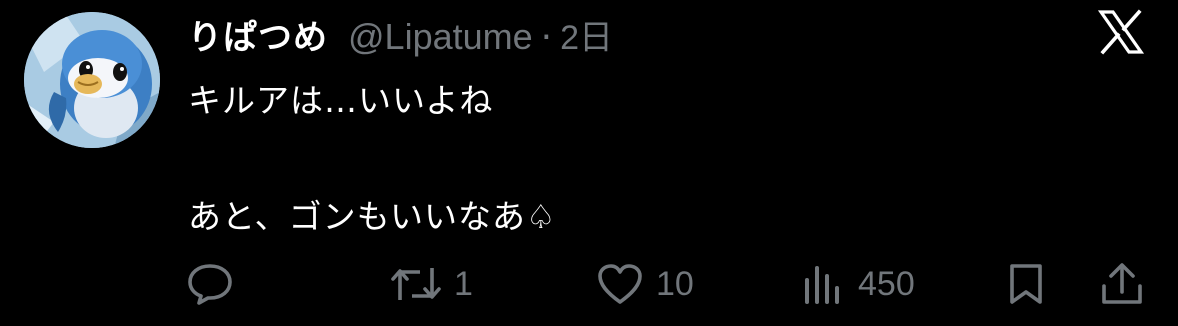  Describe the element at coordinates (341, 100) in the screenshot. I see `tweet-text-line-1: キルアは…いいよね` at that location.